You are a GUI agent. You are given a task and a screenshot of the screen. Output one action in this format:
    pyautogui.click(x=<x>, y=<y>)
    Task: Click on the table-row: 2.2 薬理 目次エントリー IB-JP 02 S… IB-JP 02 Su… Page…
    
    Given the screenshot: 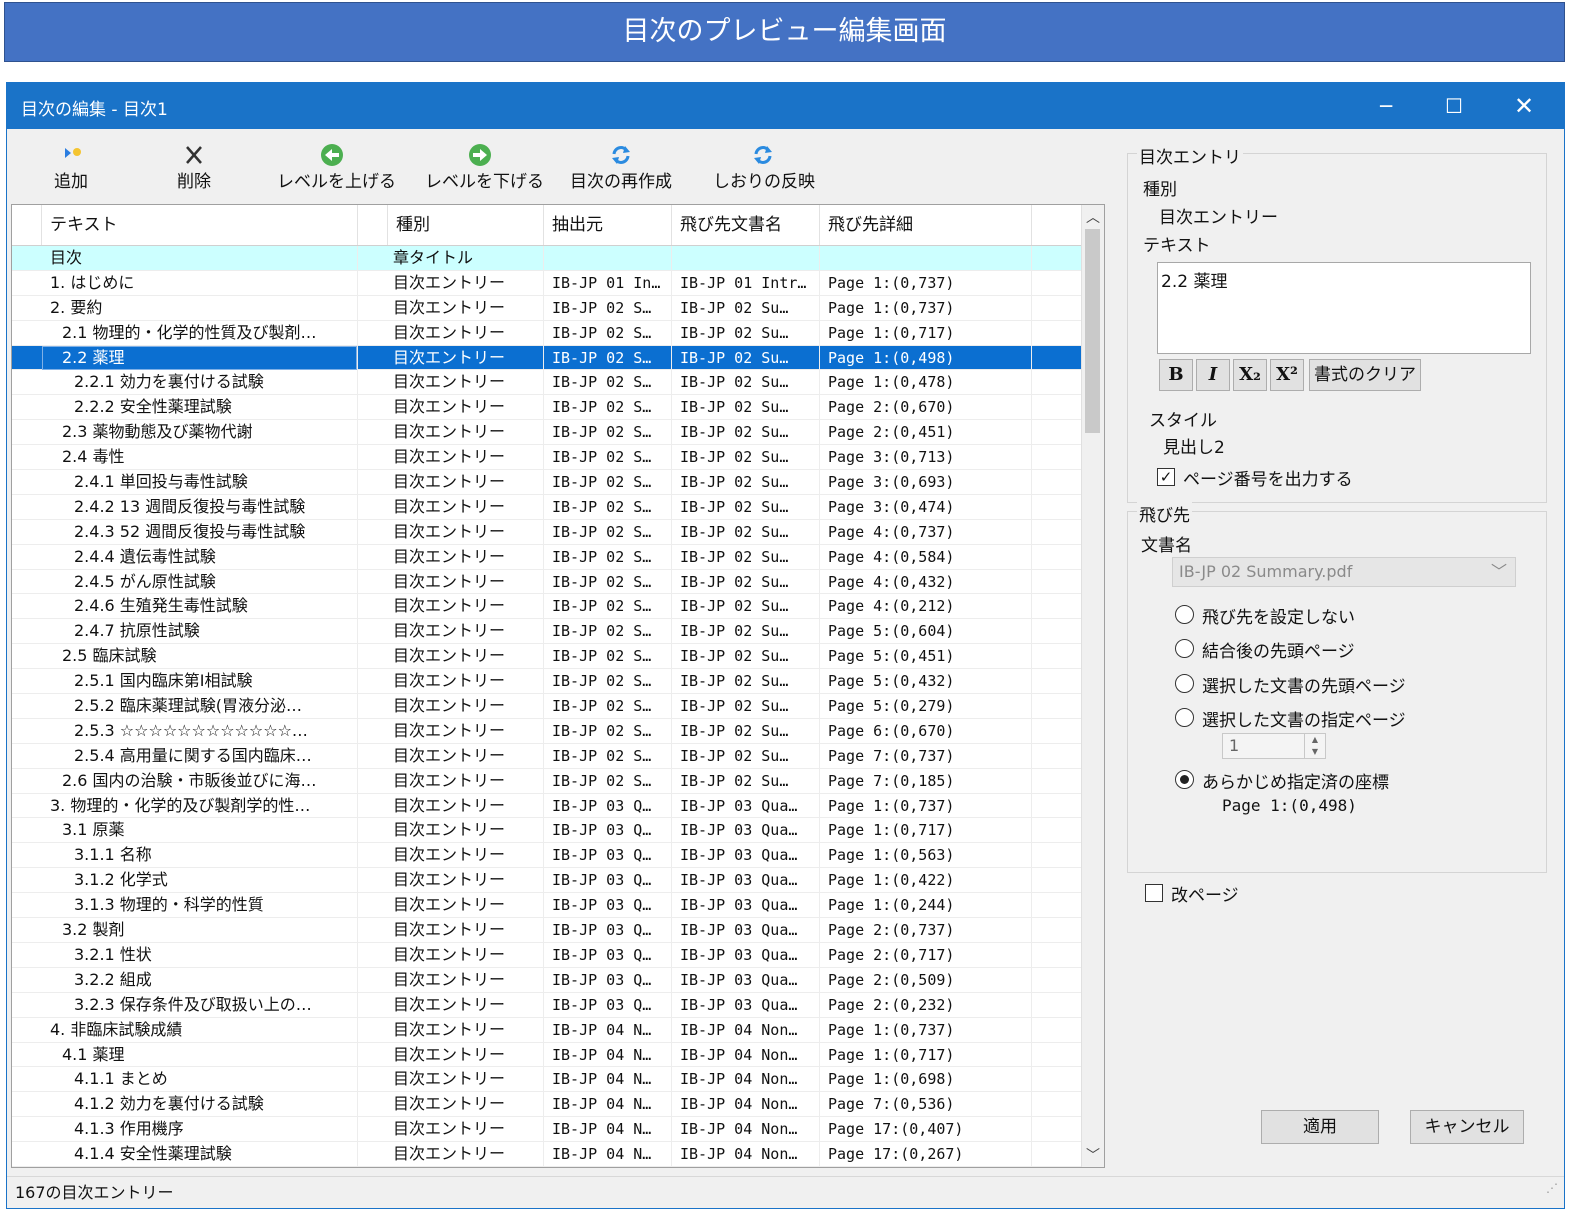 What is the action you would take?
    pyautogui.click(x=548, y=358)
    